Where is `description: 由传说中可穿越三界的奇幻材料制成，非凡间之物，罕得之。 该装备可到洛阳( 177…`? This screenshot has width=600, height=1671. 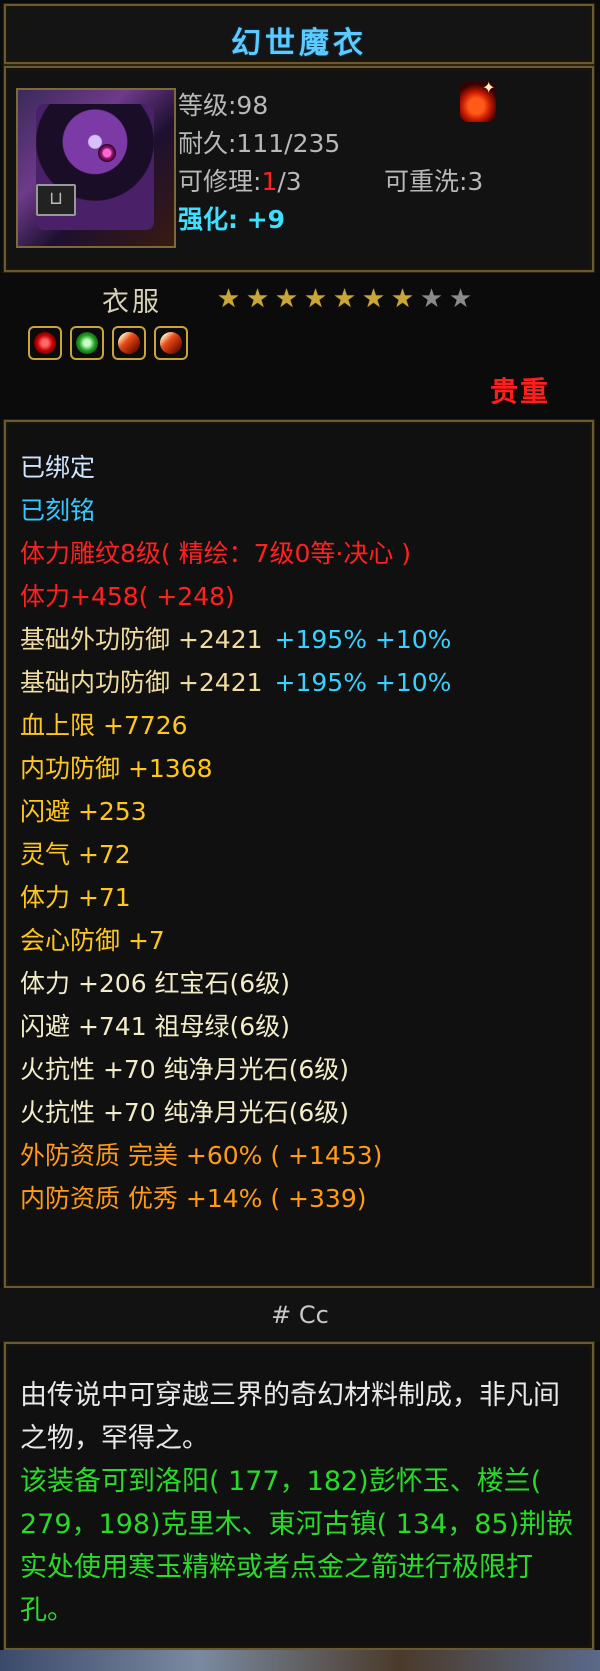 description: 由传说中可穿越三界的奇幻材料制成，非凡间之物，罕得之。 该装备可到洛阳( 177… is located at coordinates (300, 1503).